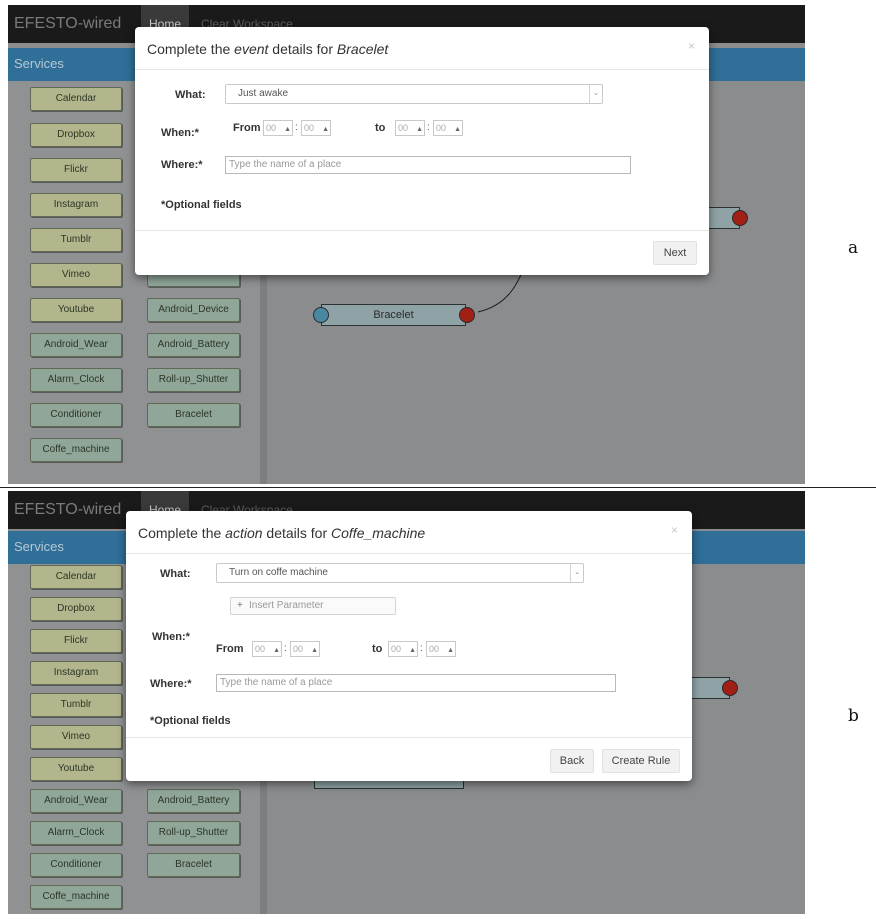 This screenshot has width=876, height=919. What do you see at coordinates (393, 315) in the screenshot?
I see `workspace-node-bracelet: Bracelet` at bounding box center [393, 315].